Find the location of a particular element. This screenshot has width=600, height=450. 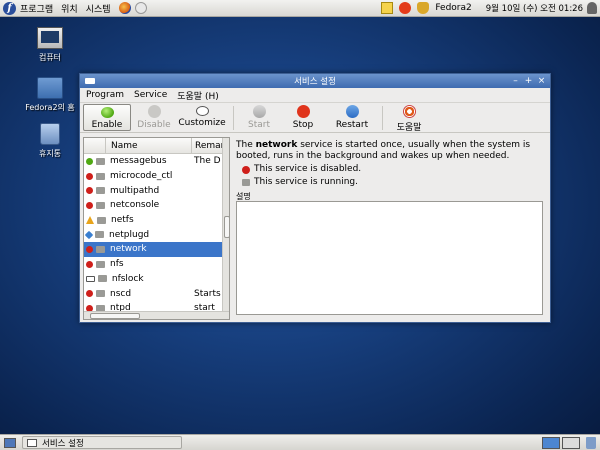

table-row: multipathd is located at coordinates (153, 190).